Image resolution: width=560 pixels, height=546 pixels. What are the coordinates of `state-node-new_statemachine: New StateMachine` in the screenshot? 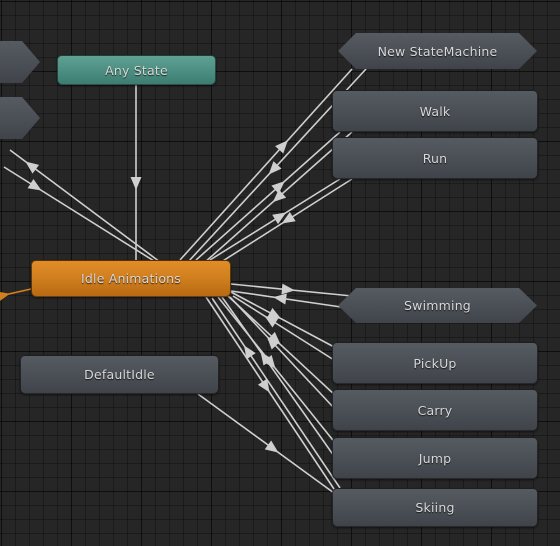 It's located at (437, 51).